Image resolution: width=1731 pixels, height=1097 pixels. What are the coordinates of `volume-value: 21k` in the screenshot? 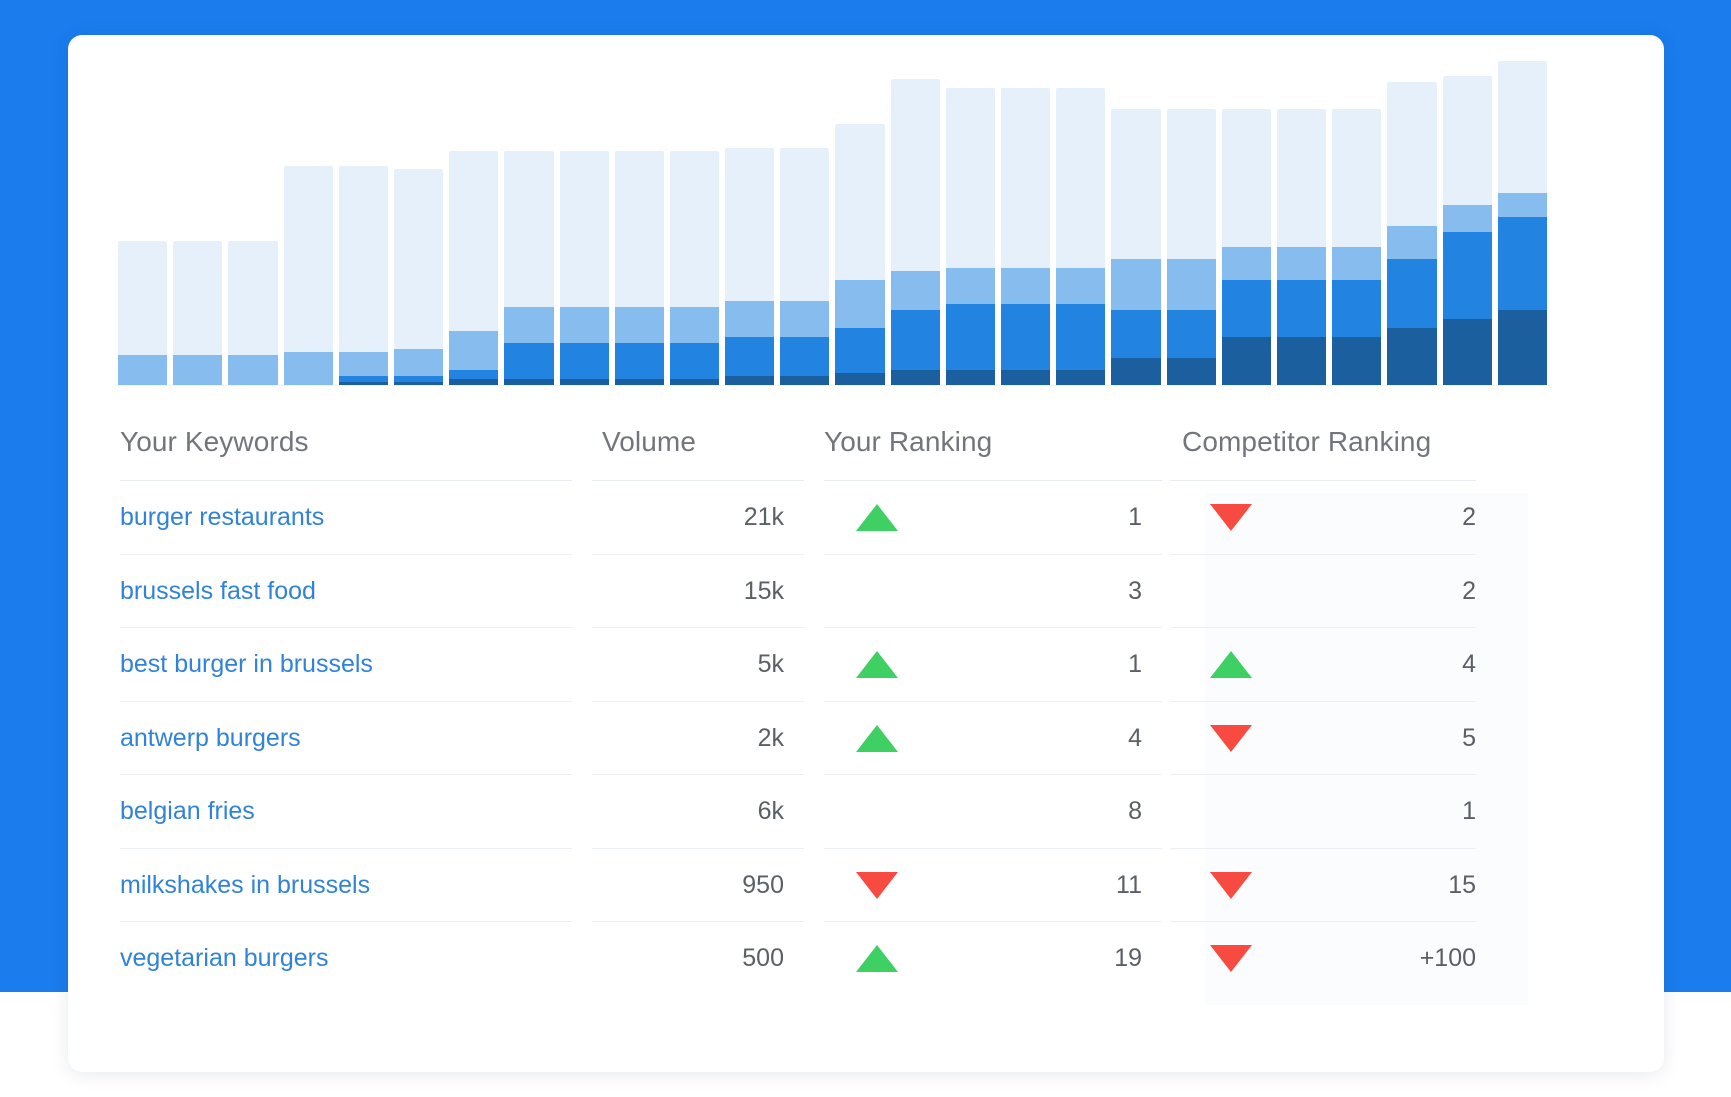 It's located at (763, 517).